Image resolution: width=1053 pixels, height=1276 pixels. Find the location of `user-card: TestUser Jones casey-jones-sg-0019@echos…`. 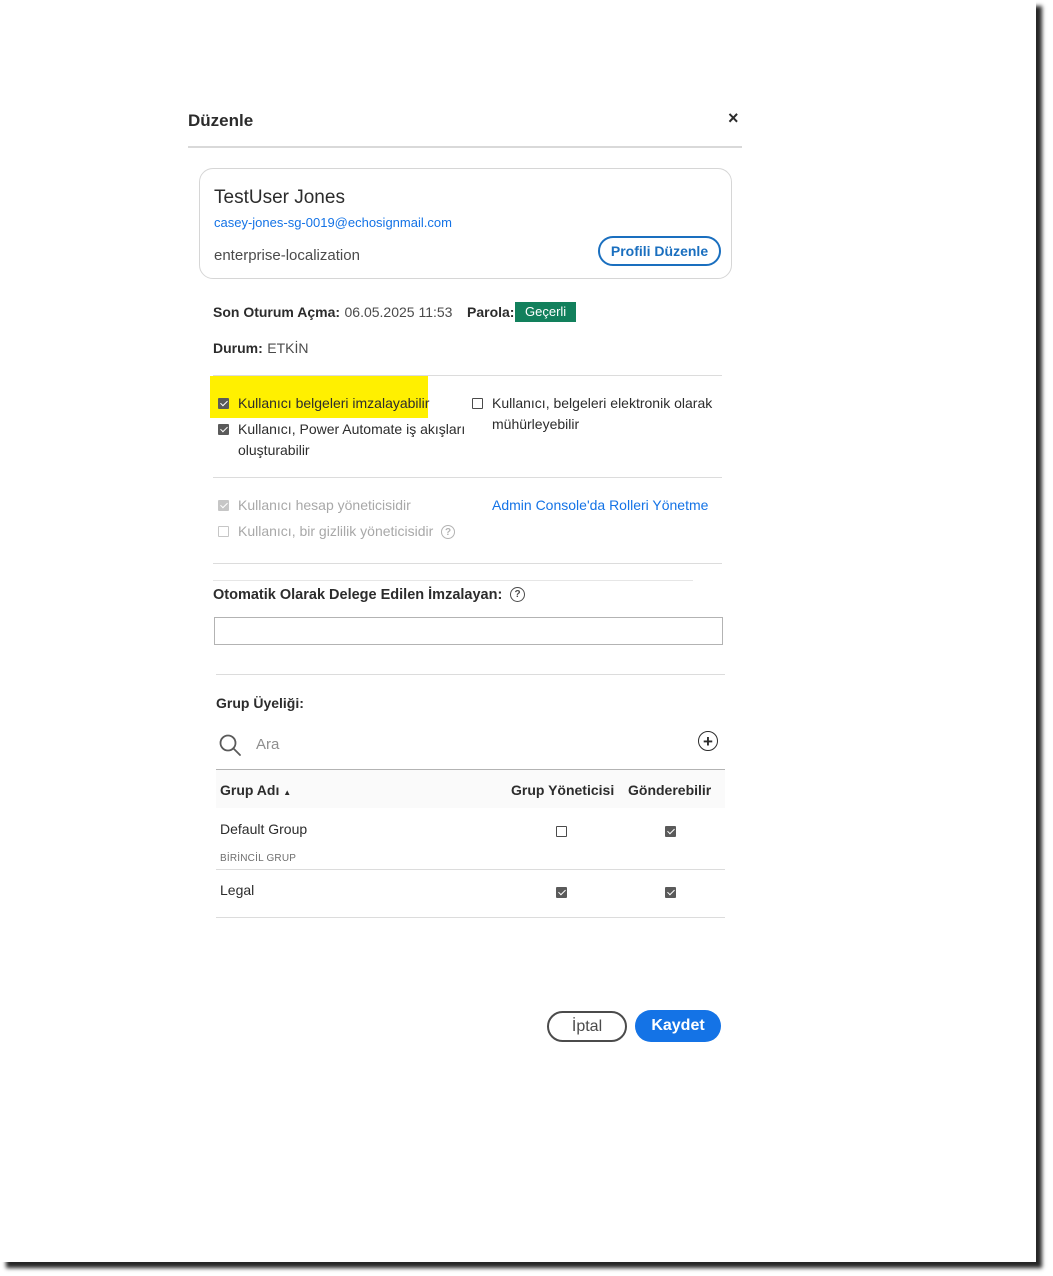

user-card: TestUser Jones casey-jones-sg-0019@echos… is located at coordinates (465, 223).